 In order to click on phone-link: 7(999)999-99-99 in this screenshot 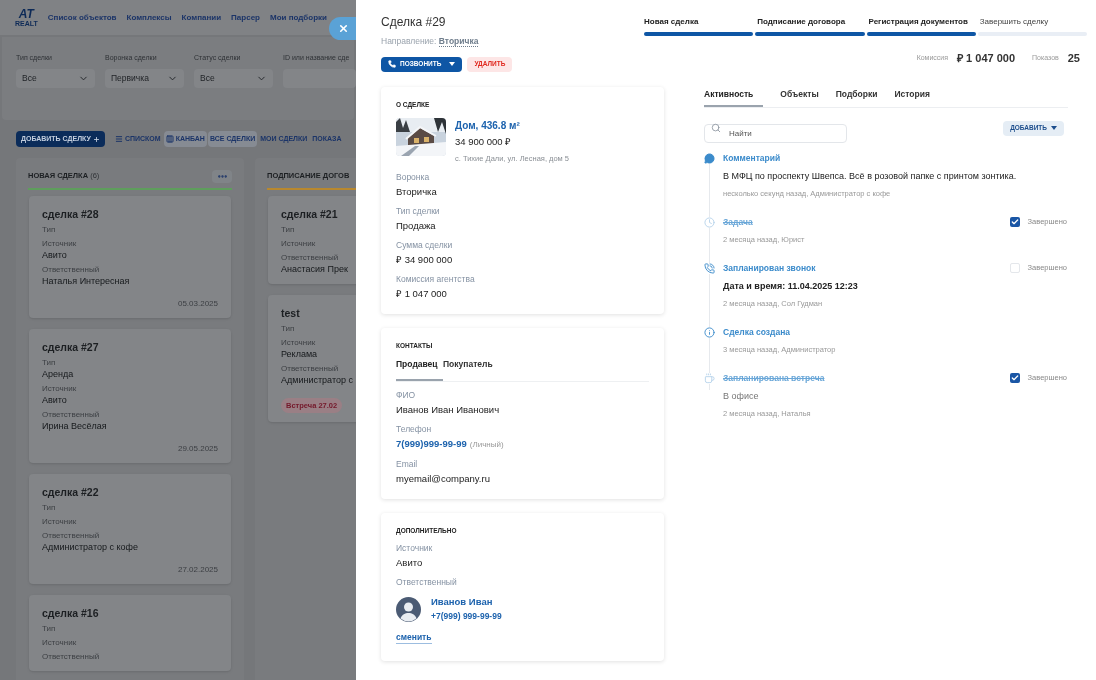, I will do `click(431, 443)`.